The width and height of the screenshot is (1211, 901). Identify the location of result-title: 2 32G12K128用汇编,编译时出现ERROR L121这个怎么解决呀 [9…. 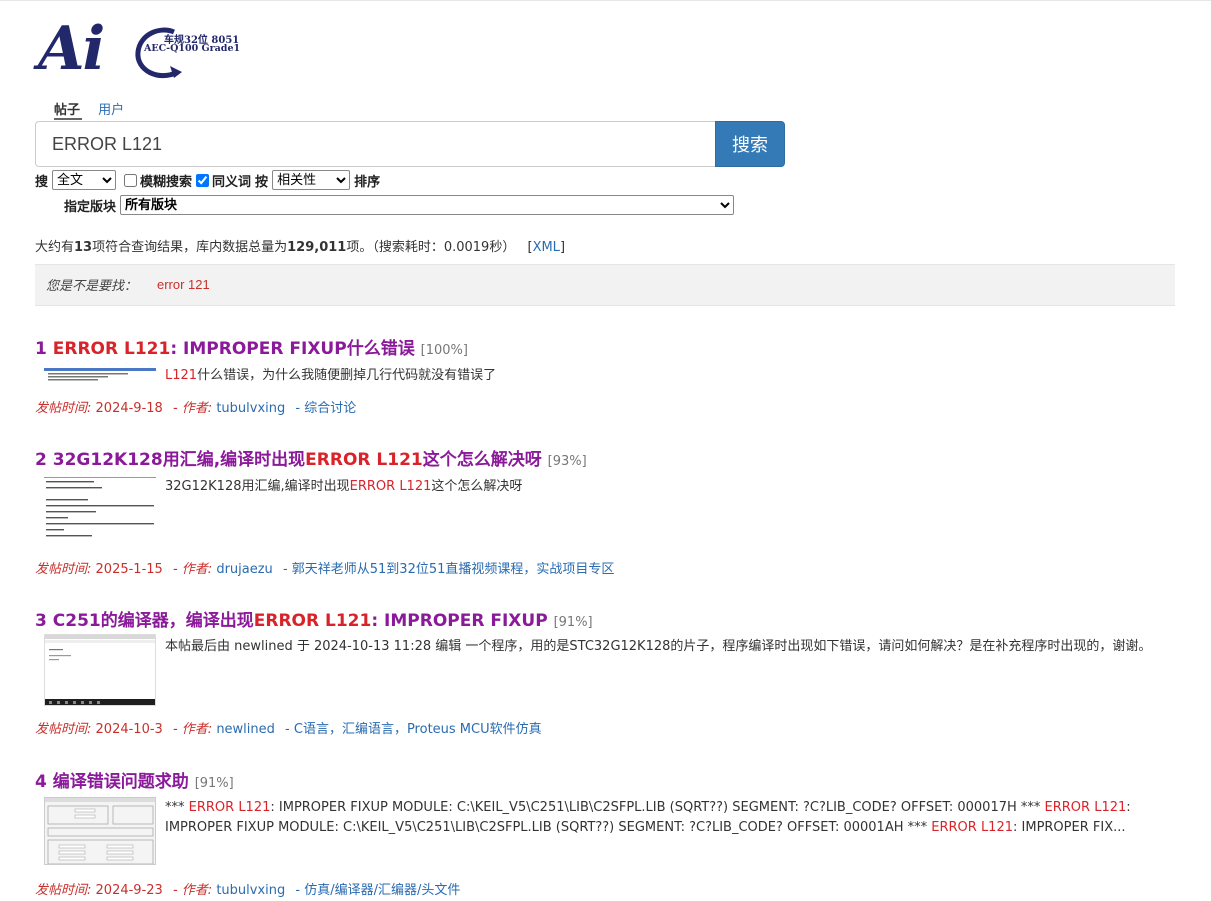
(605, 457).